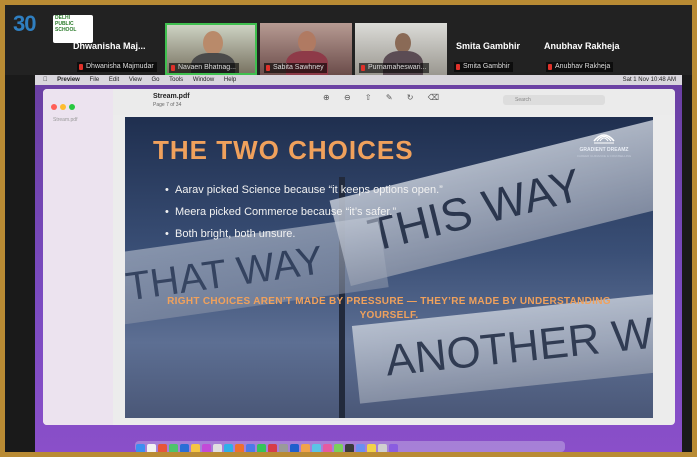  I want to click on menu-item-go: Go, so click(155, 80).